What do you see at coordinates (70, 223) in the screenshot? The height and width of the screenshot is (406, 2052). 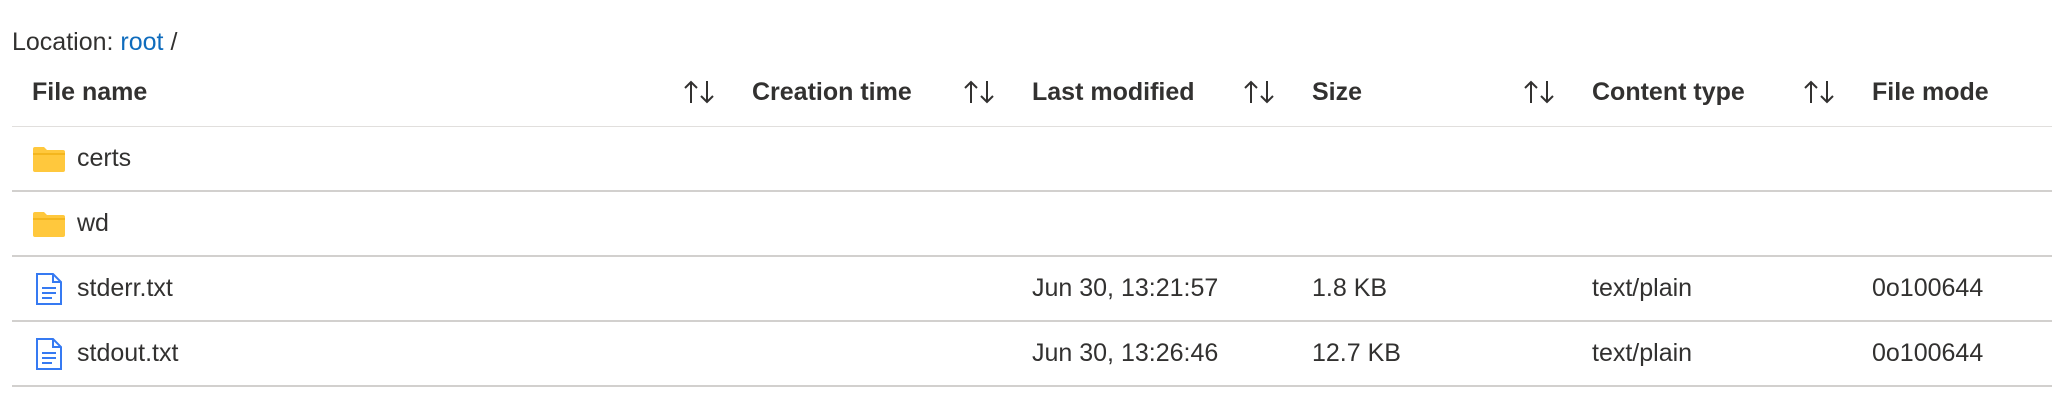 I see `file-name-cell: wd` at bounding box center [70, 223].